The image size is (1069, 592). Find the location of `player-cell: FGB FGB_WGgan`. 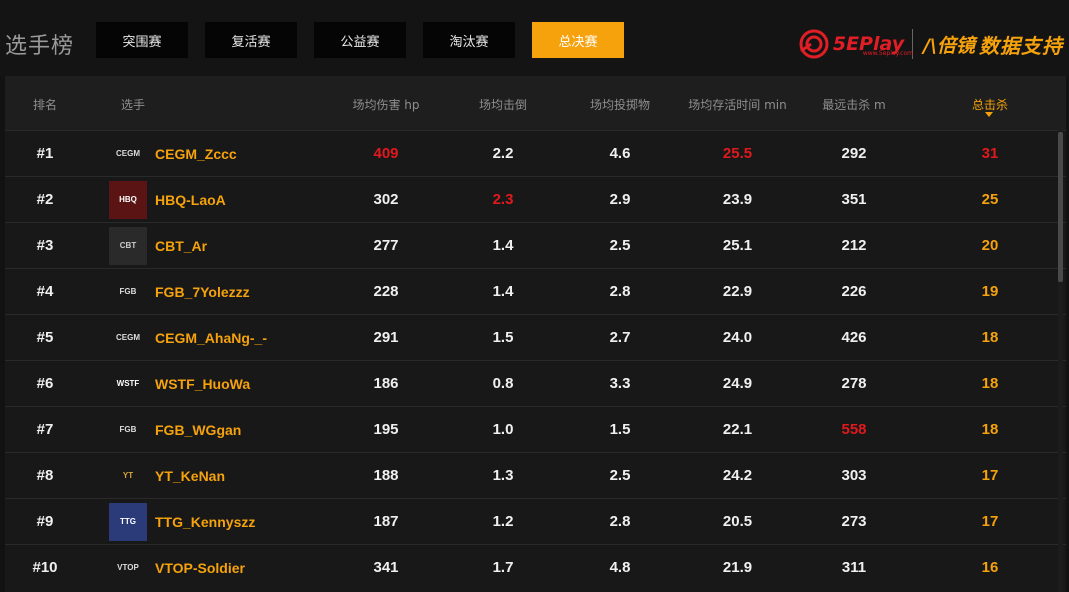

player-cell: FGB FGB_WGgan is located at coordinates (219, 430).